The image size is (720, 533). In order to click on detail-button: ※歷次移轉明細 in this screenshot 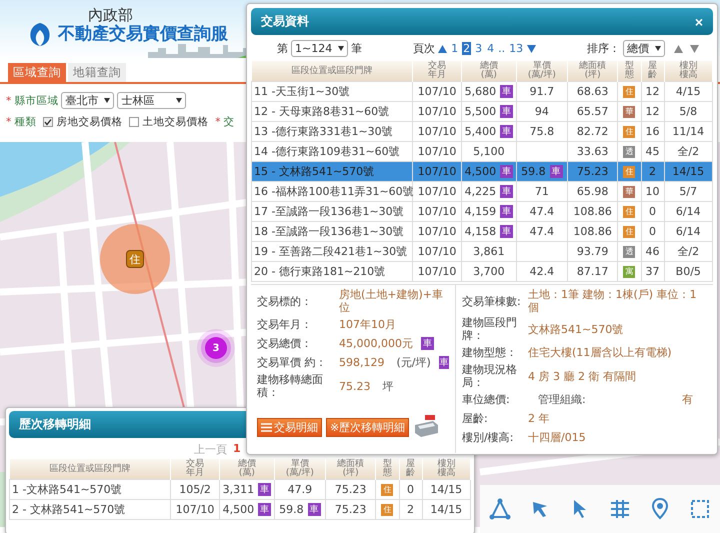, I will do `click(368, 427)`.